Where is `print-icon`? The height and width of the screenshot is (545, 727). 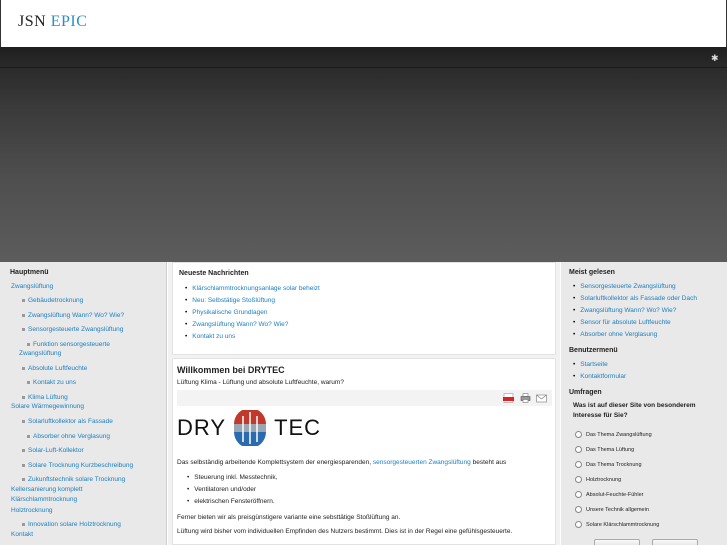
print-icon is located at coordinates (525, 398).